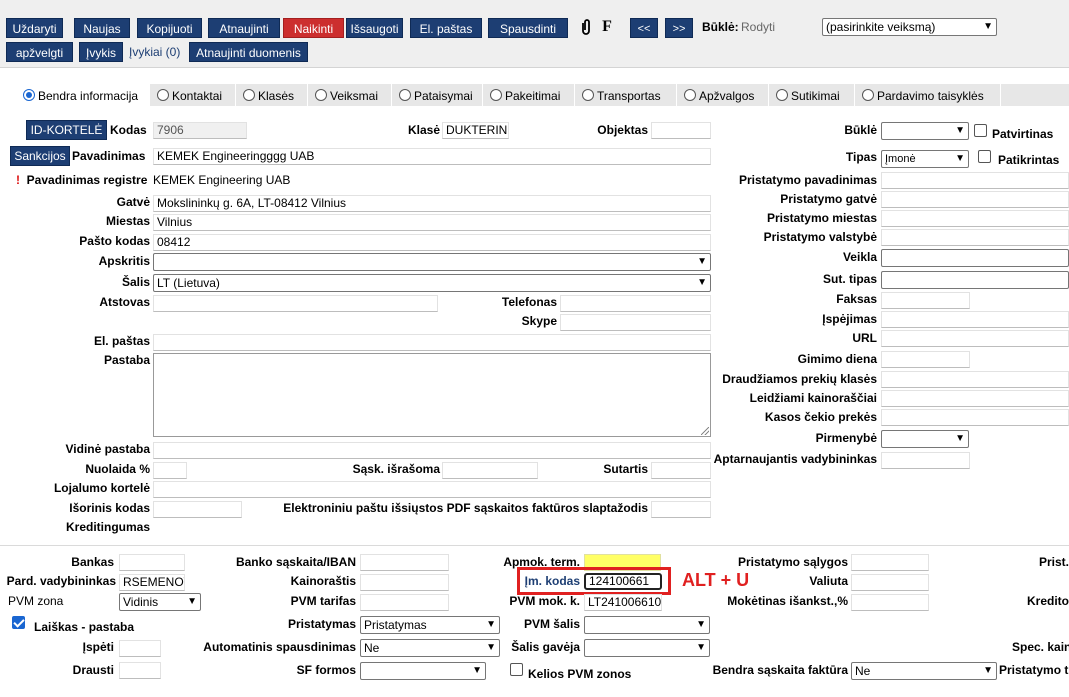 The height and width of the screenshot is (697, 1069). I want to click on object-field, so click(681, 130).